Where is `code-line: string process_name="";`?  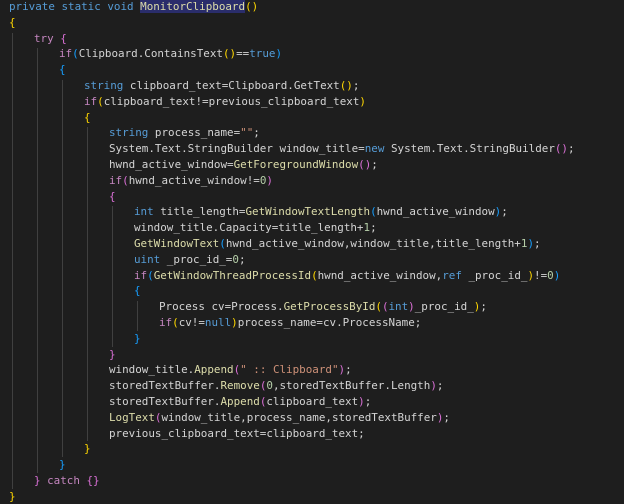
code-line: string process_name=""; is located at coordinates (184, 132).